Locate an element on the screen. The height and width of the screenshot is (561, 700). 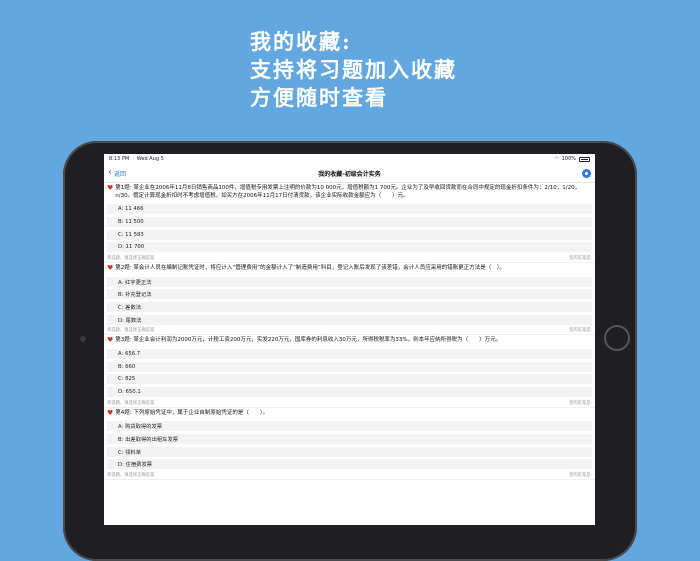
option-list: A: 11 466 B: 11 500 C: 11 583 D: 11 700 is located at coordinates (349, 228).